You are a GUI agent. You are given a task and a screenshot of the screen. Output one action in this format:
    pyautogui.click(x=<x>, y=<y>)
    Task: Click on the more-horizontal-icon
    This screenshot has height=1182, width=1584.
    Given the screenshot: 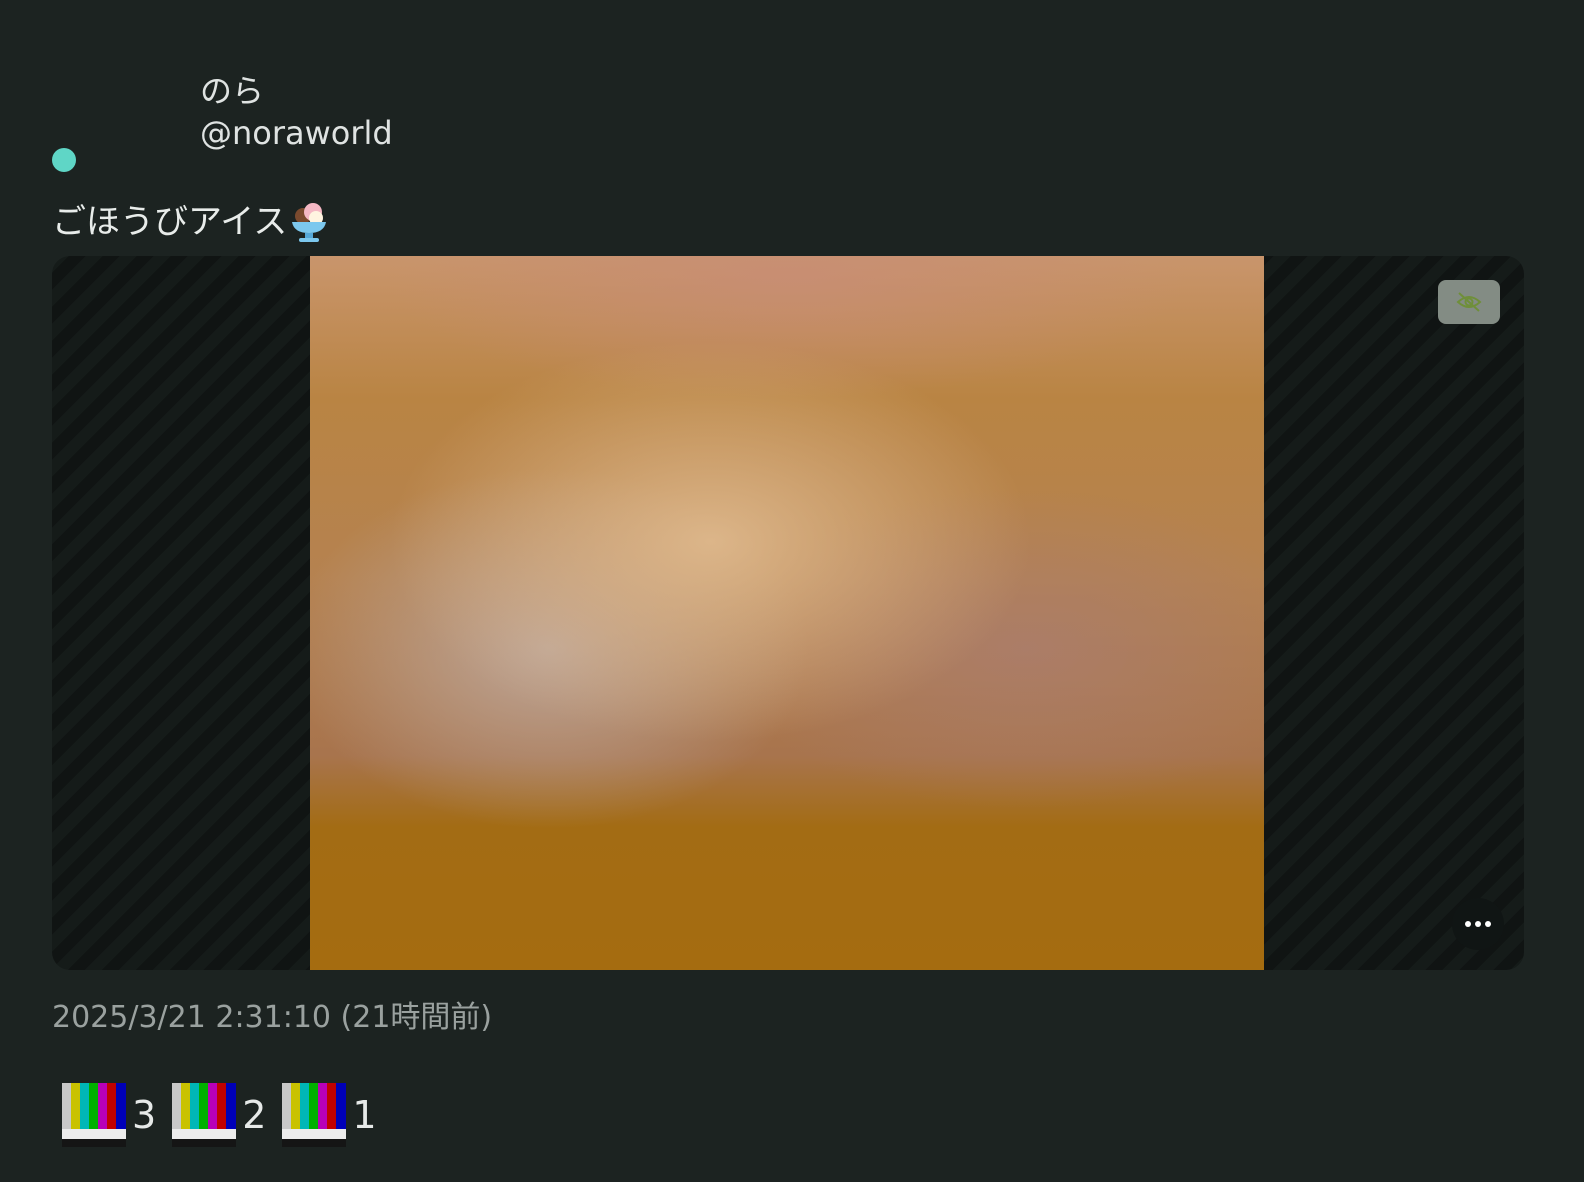 What is the action you would take?
    pyautogui.click(x=1478, y=924)
    